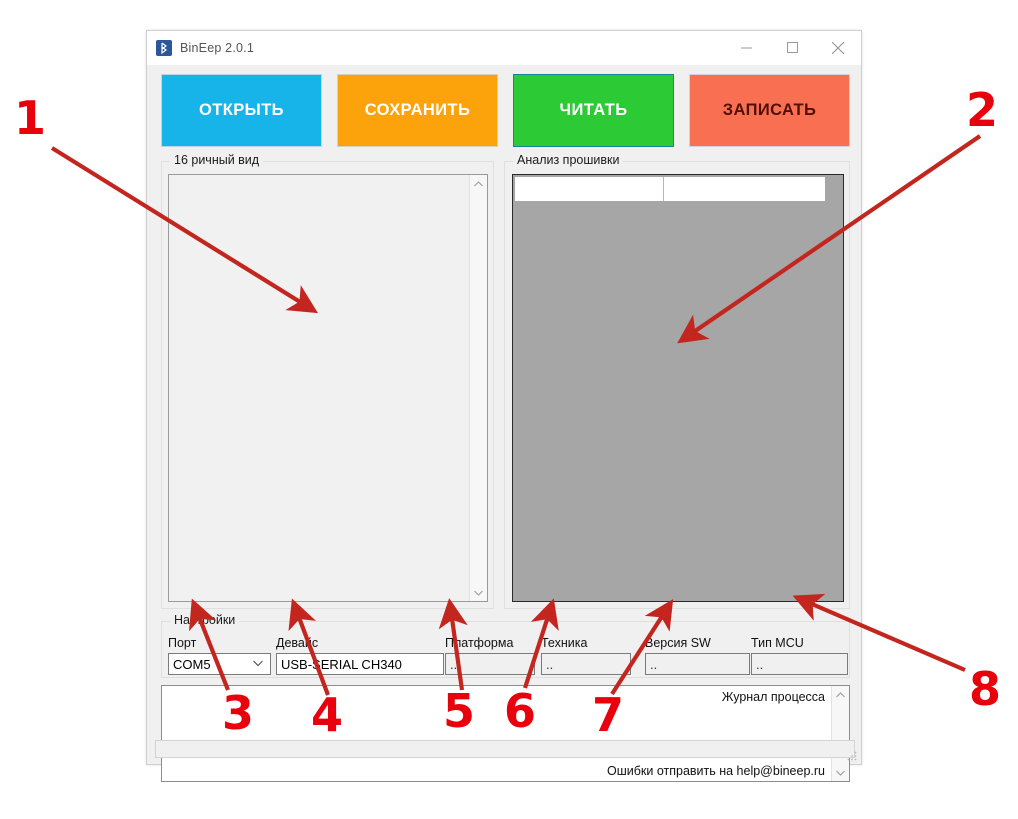  Describe the element at coordinates (985, 689) in the screenshot. I see `annotation-marker-8: 8` at that location.